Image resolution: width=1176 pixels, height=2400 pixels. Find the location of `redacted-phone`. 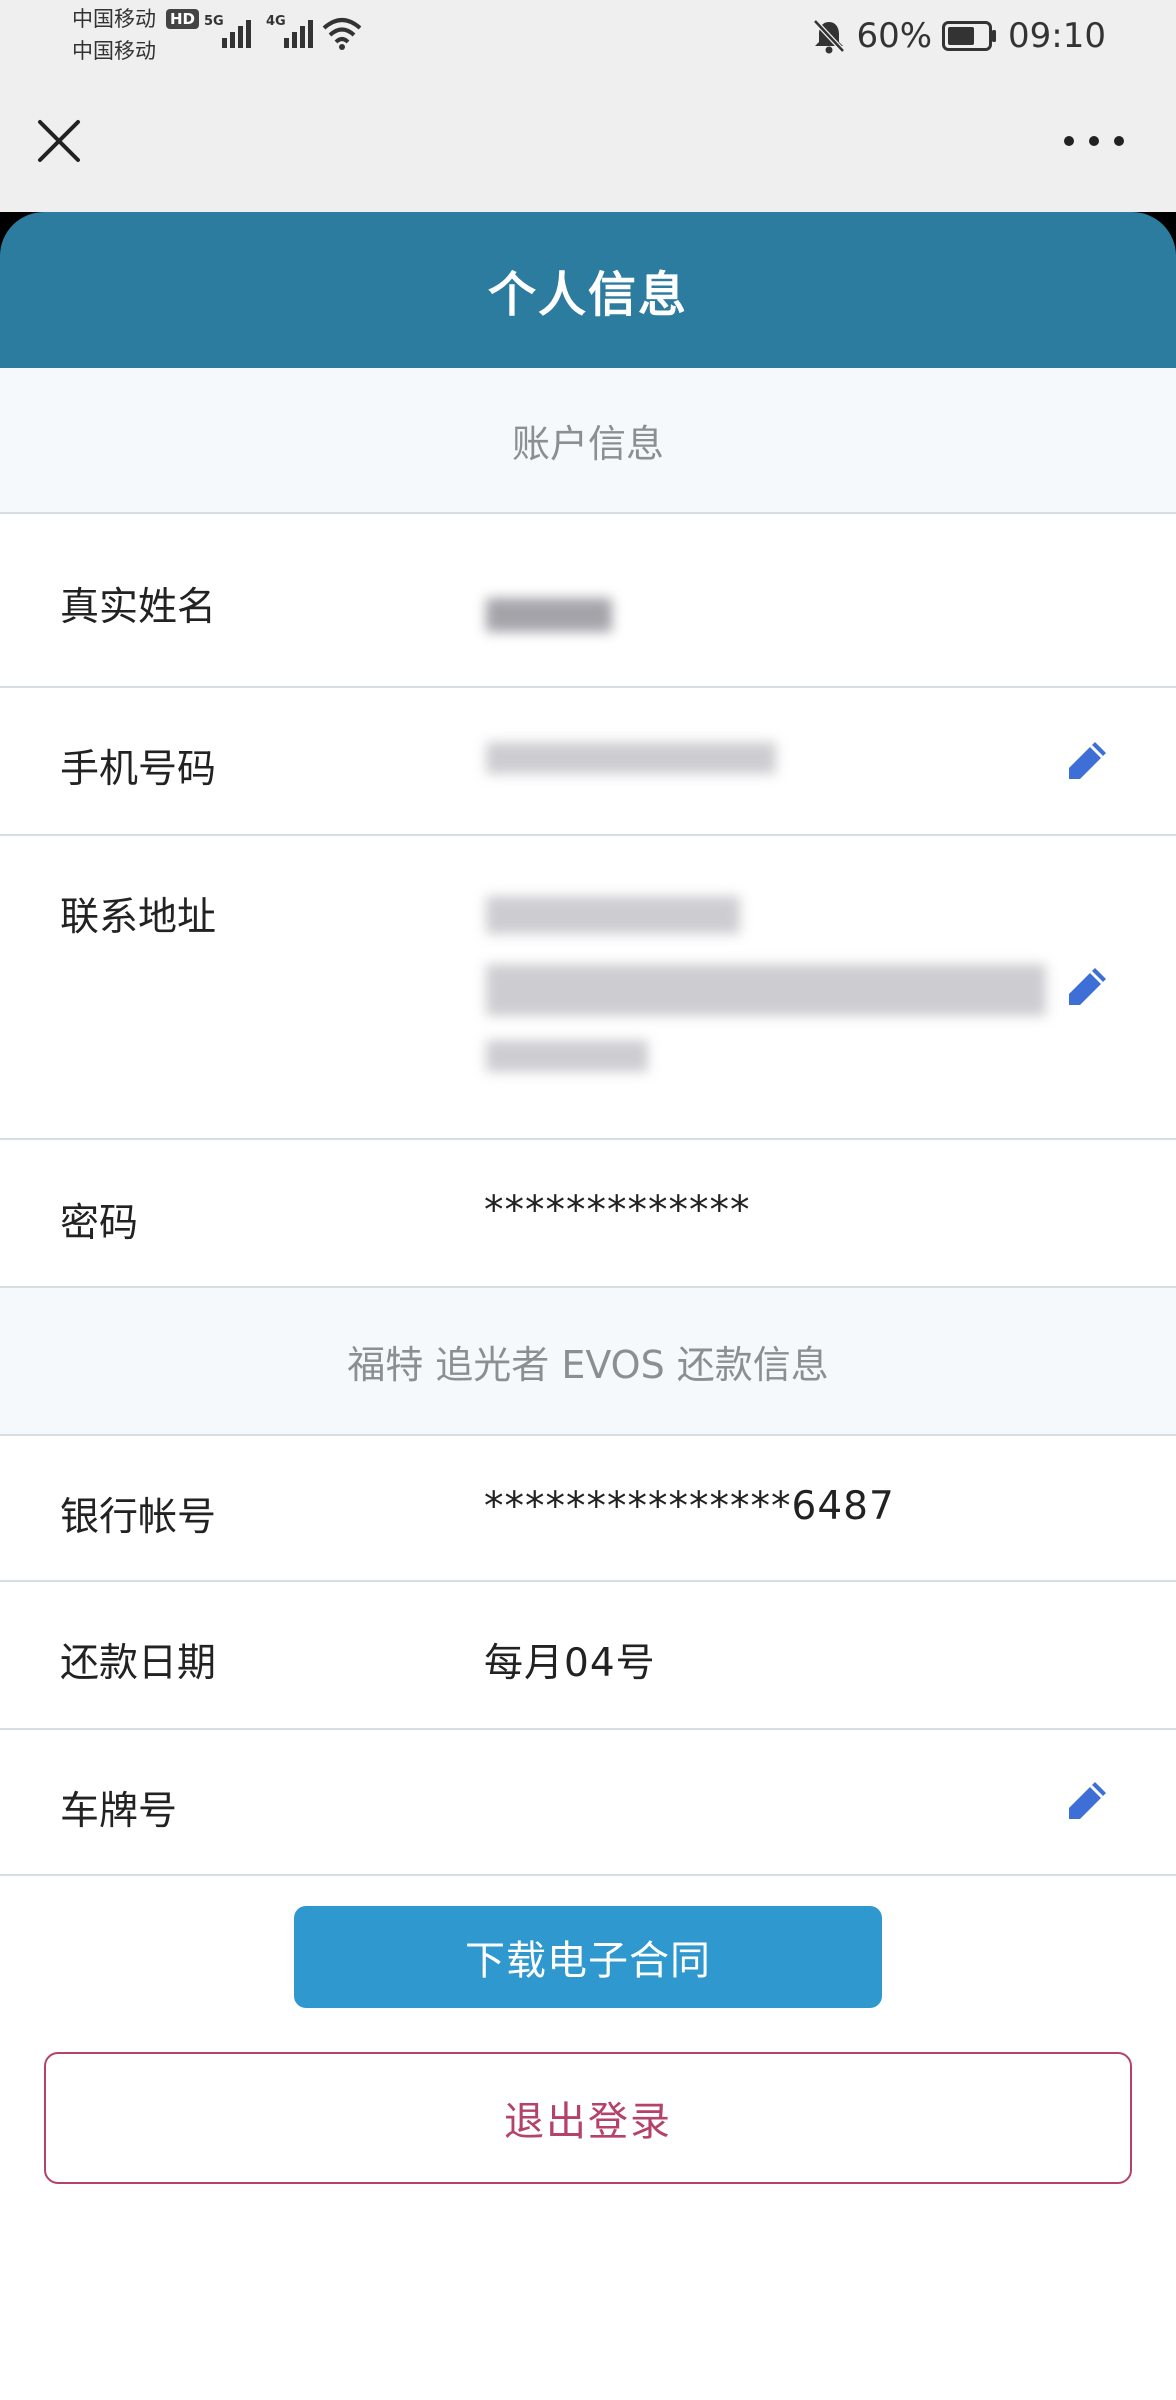

redacted-phone is located at coordinates (631, 758).